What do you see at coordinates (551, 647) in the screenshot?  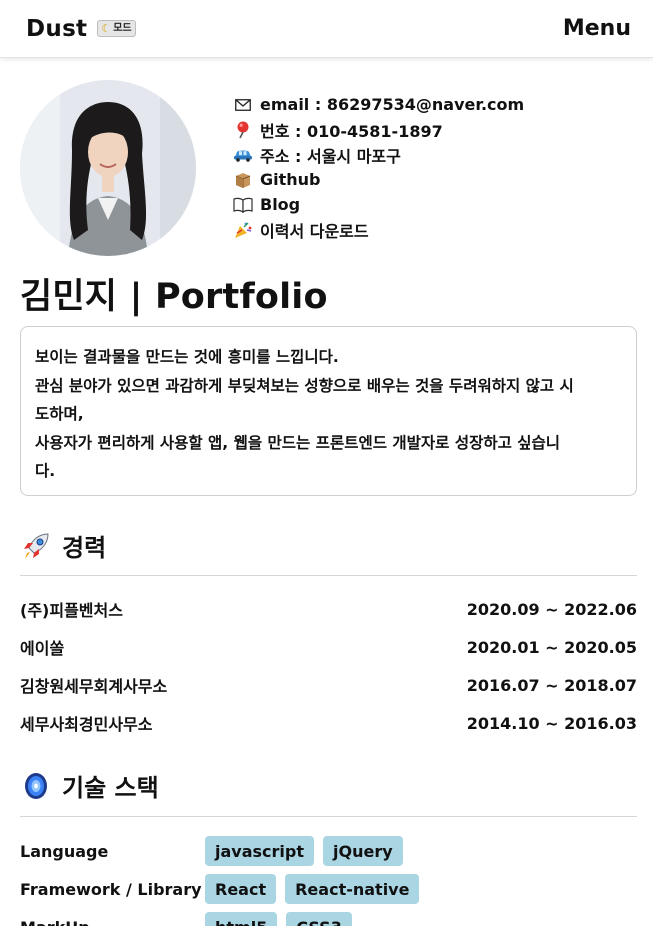 I see `career-period: 2020.01 ~ 2020.05` at bounding box center [551, 647].